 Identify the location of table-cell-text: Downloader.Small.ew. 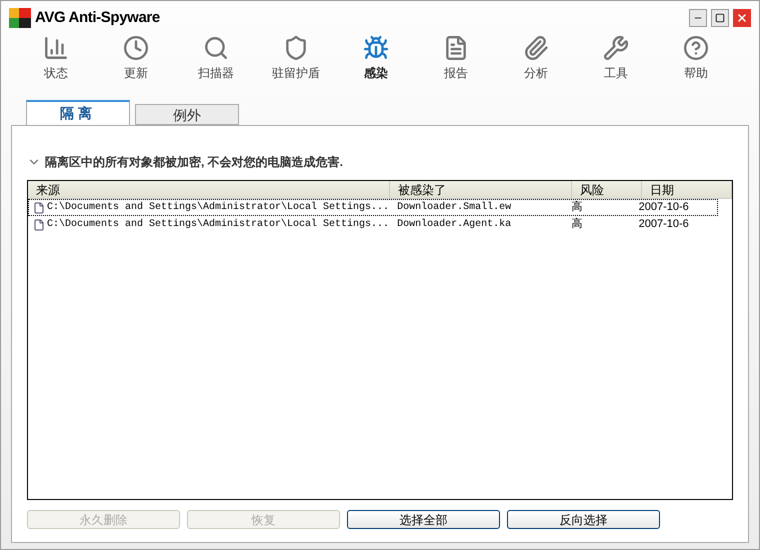
(454, 207).